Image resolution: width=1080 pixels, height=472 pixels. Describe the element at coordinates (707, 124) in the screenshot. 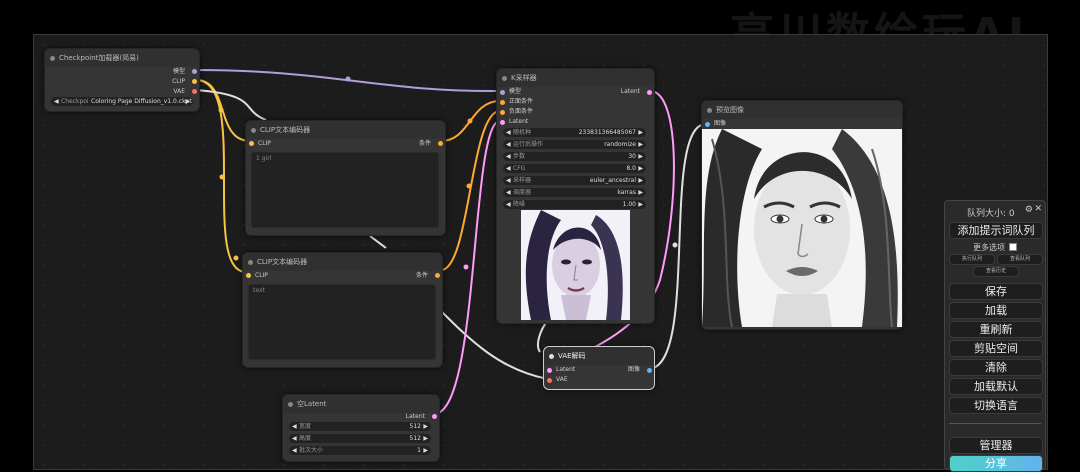

I see `input-image-dot` at that location.